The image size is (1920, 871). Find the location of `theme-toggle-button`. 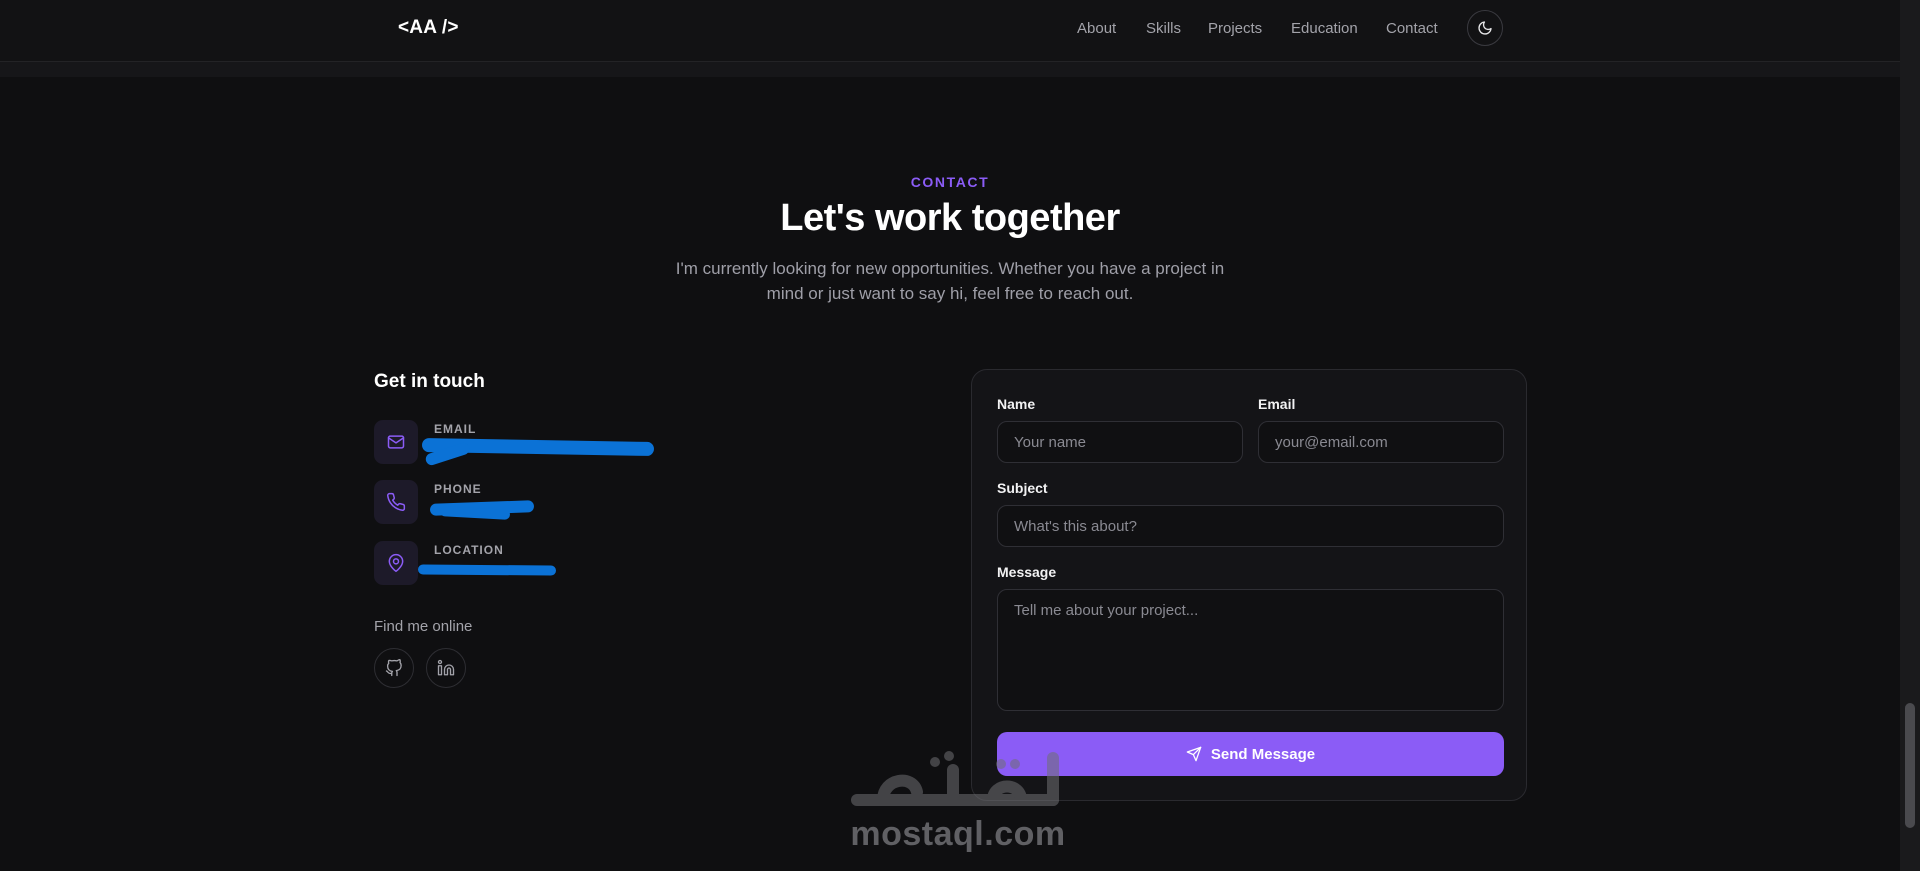

theme-toggle-button is located at coordinates (1485, 28).